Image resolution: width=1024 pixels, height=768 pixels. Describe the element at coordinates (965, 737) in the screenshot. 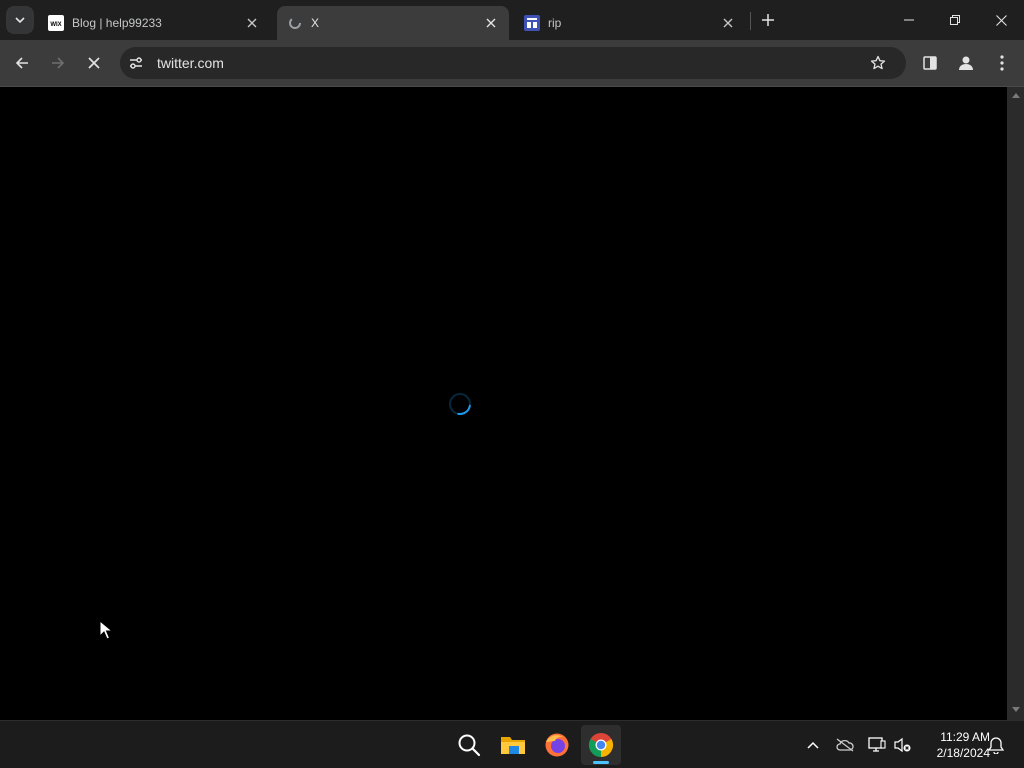

I see `clock-time: 11:29 AM` at that location.